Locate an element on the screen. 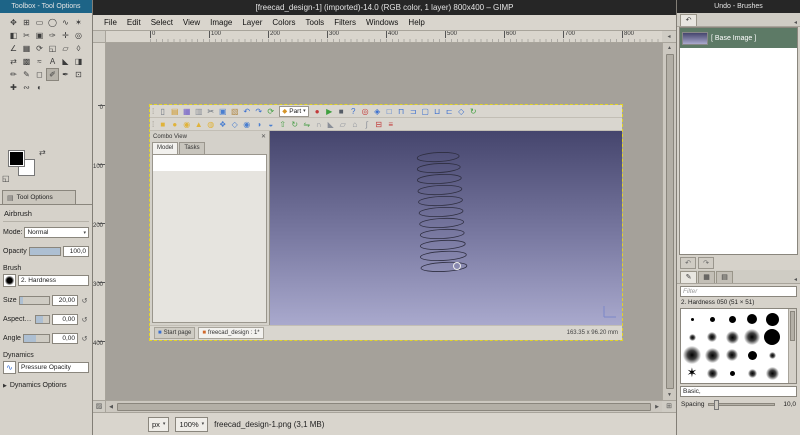 This screenshot has width=800, height=435. cage-transform-tool: ▩ is located at coordinates (26, 61).